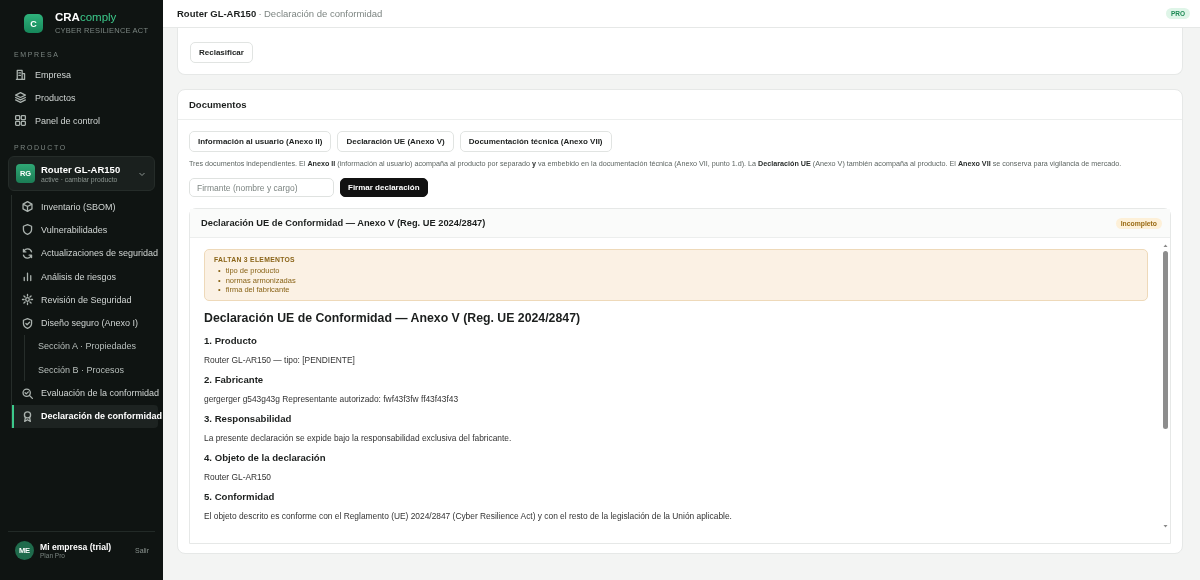 This screenshot has height=580, width=1200. Describe the element at coordinates (27, 207) in the screenshot. I see `cube-icon` at that location.